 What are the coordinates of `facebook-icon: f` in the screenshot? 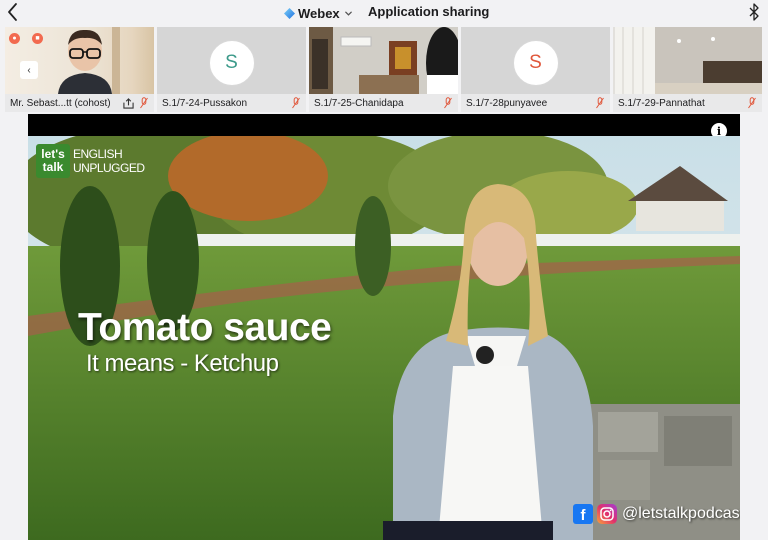 It's located at (583, 514).